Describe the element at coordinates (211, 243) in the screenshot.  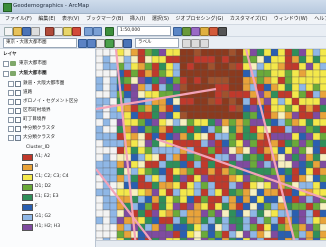
I see `status-bar` at that location.